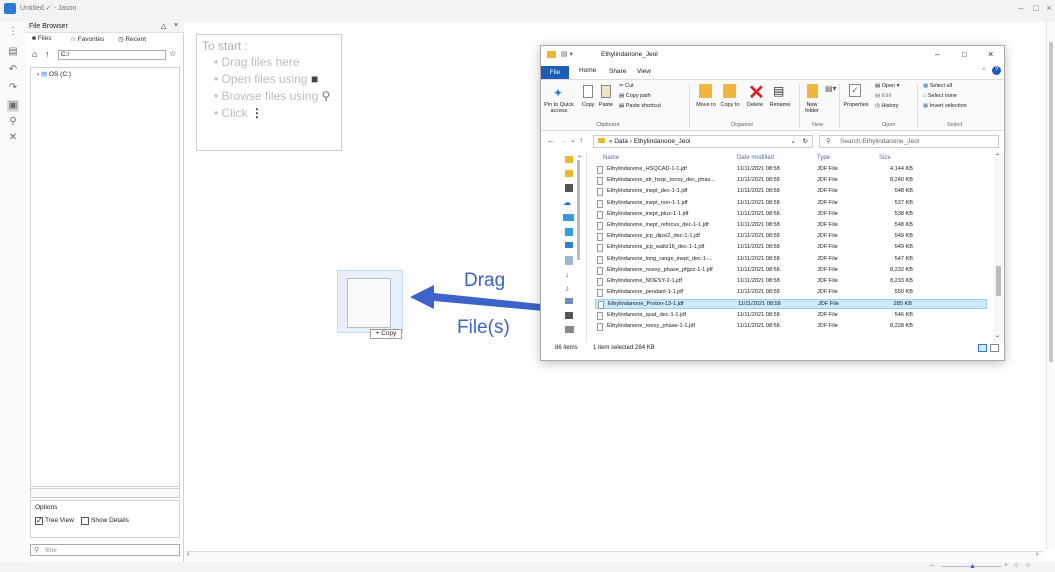 The height and width of the screenshot is (572, 1055). What do you see at coordinates (569, 232) in the screenshot?
I see `objects-icon` at bounding box center [569, 232].